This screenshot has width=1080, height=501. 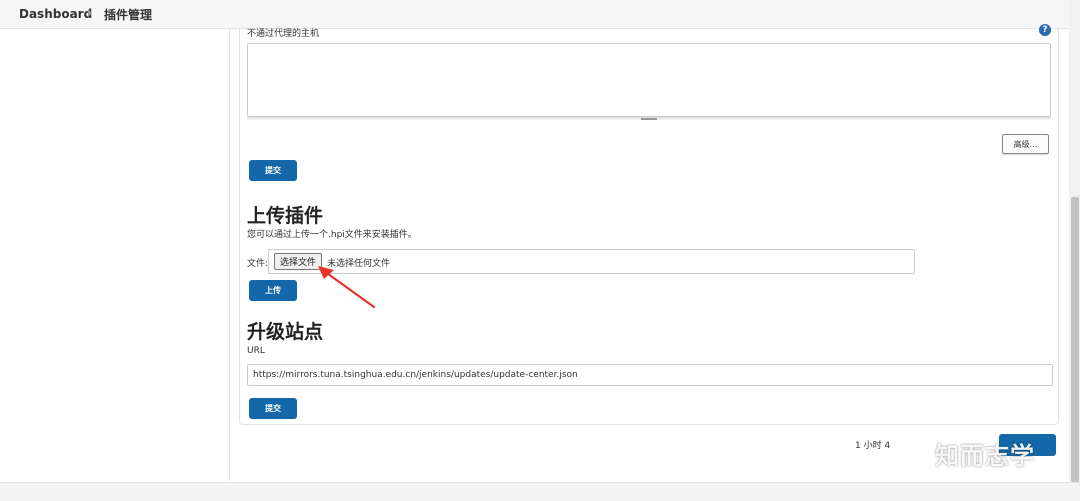 What do you see at coordinates (256, 351) in the screenshot?
I see `url-label: URL` at bounding box center [256, 351].